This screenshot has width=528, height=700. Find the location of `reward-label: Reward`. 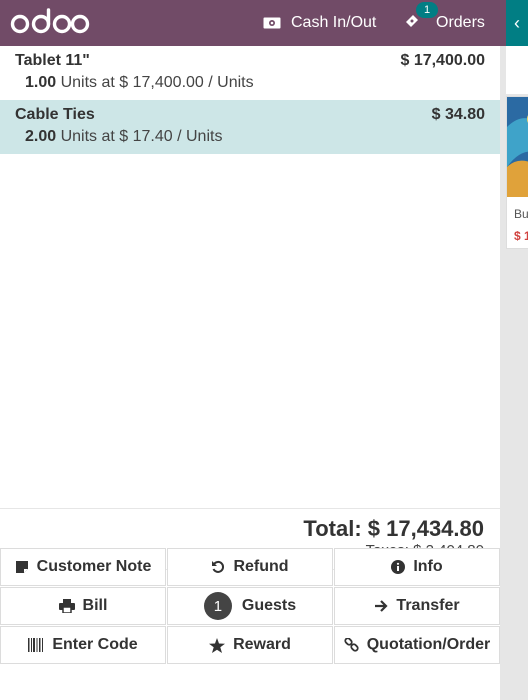

reward-label: Reward is located at coordinates (262, 644).